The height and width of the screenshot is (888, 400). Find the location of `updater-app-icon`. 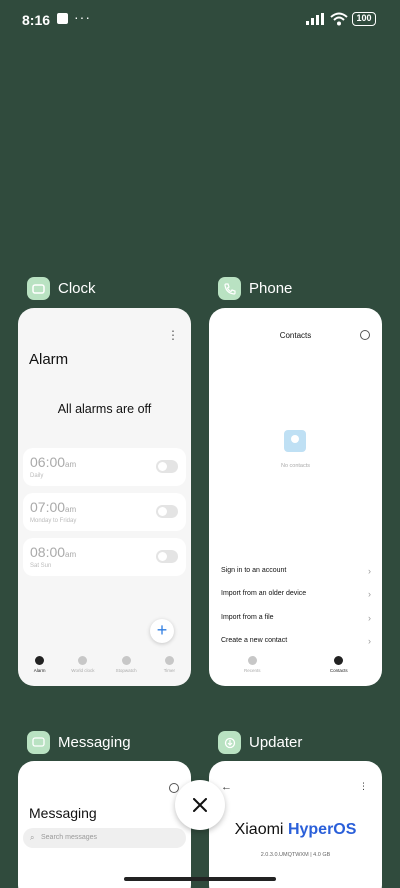

updater-app-icon is located at coordinates (229, 742).